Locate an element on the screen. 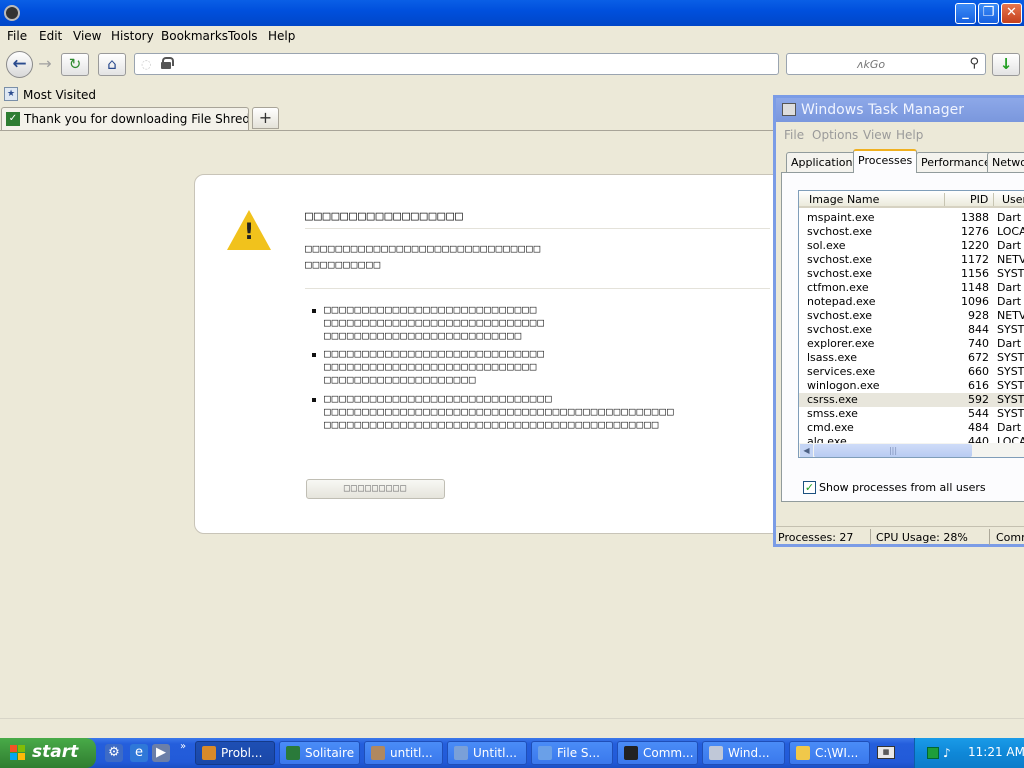 Image resolution: width=1024 pixels, height=768 pixels. forward-button: → is located at coordinates (45, 65).